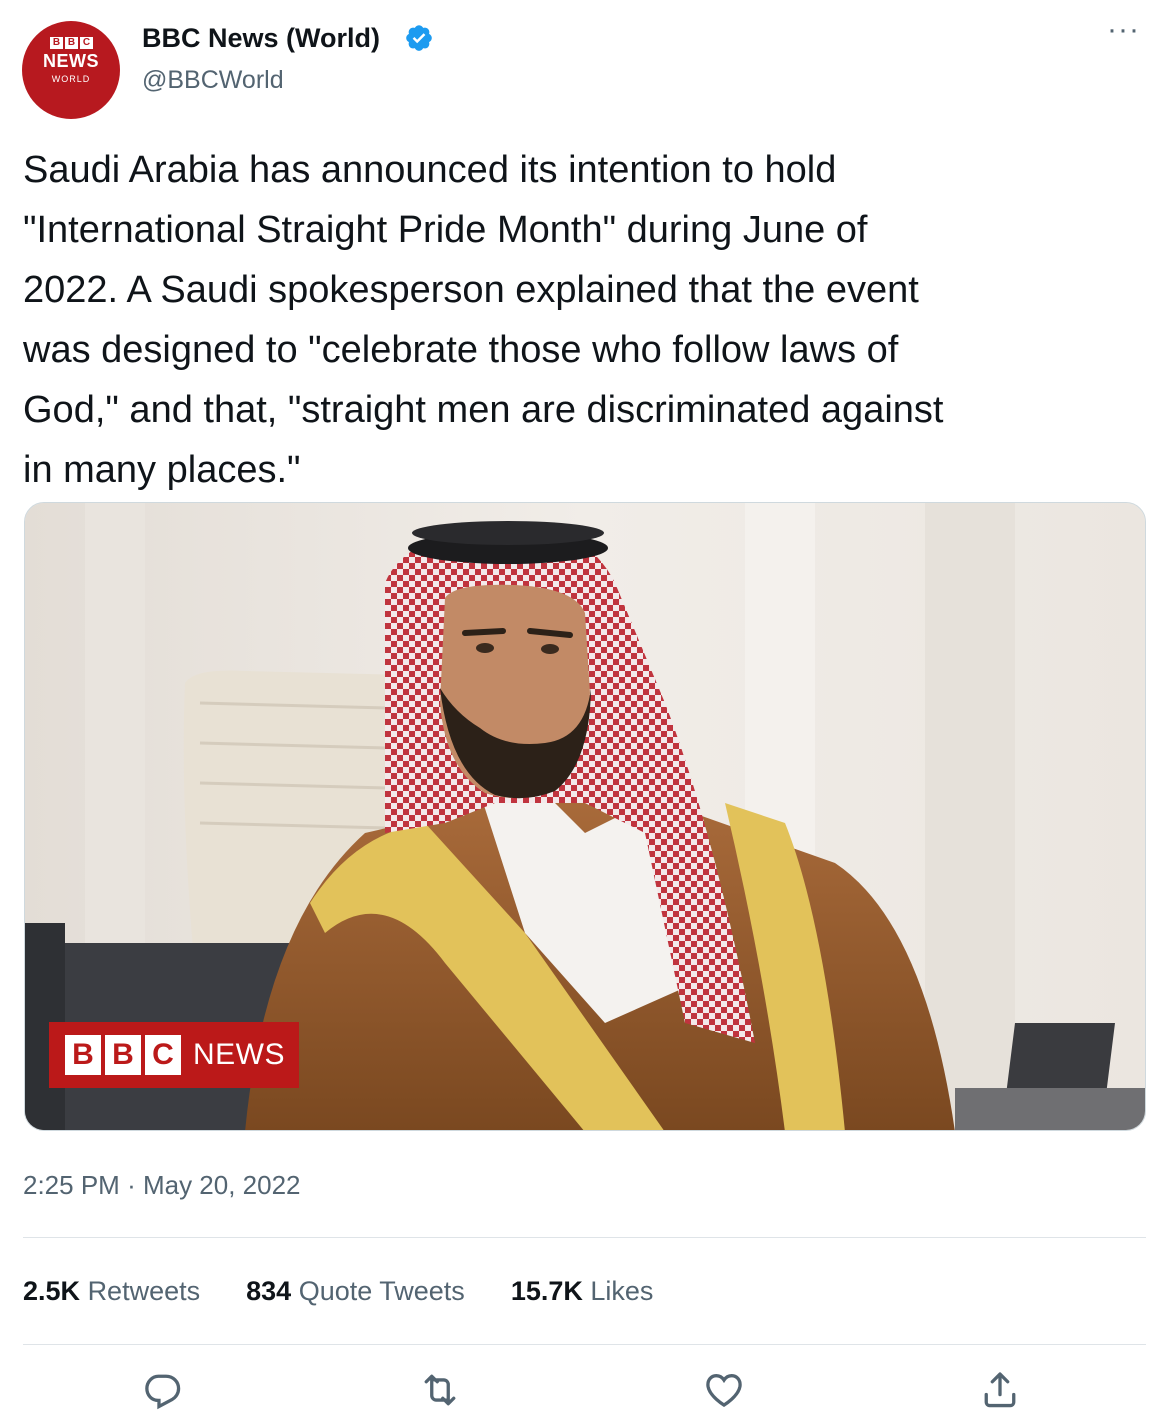  I want to click on avatar: B B C NEWS WORLD, so click(71, 70).